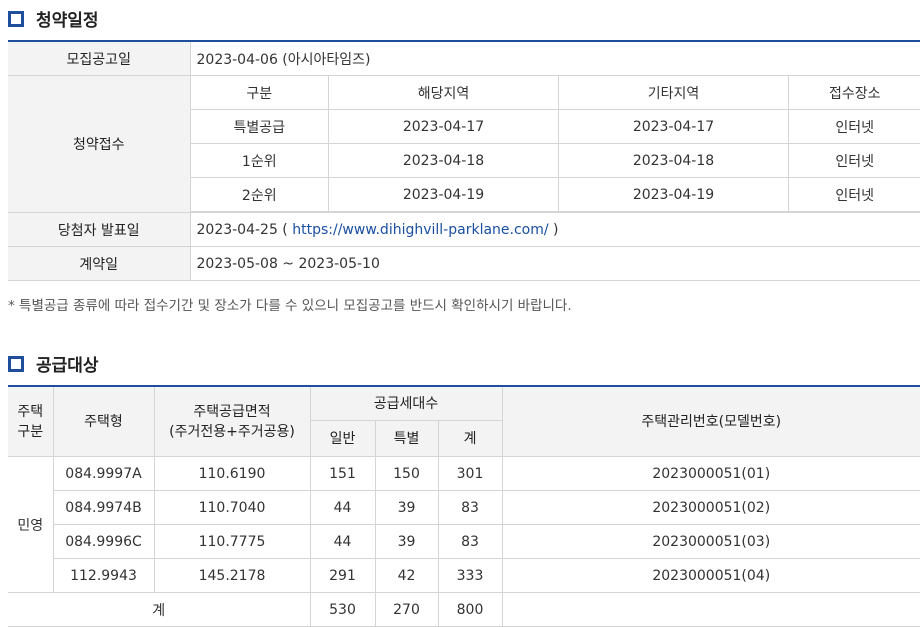 This screenshot has width=920, height=627. I want to click on contract-value: 2023-05-08 ~ 2023-05-10, so click(555, 263).